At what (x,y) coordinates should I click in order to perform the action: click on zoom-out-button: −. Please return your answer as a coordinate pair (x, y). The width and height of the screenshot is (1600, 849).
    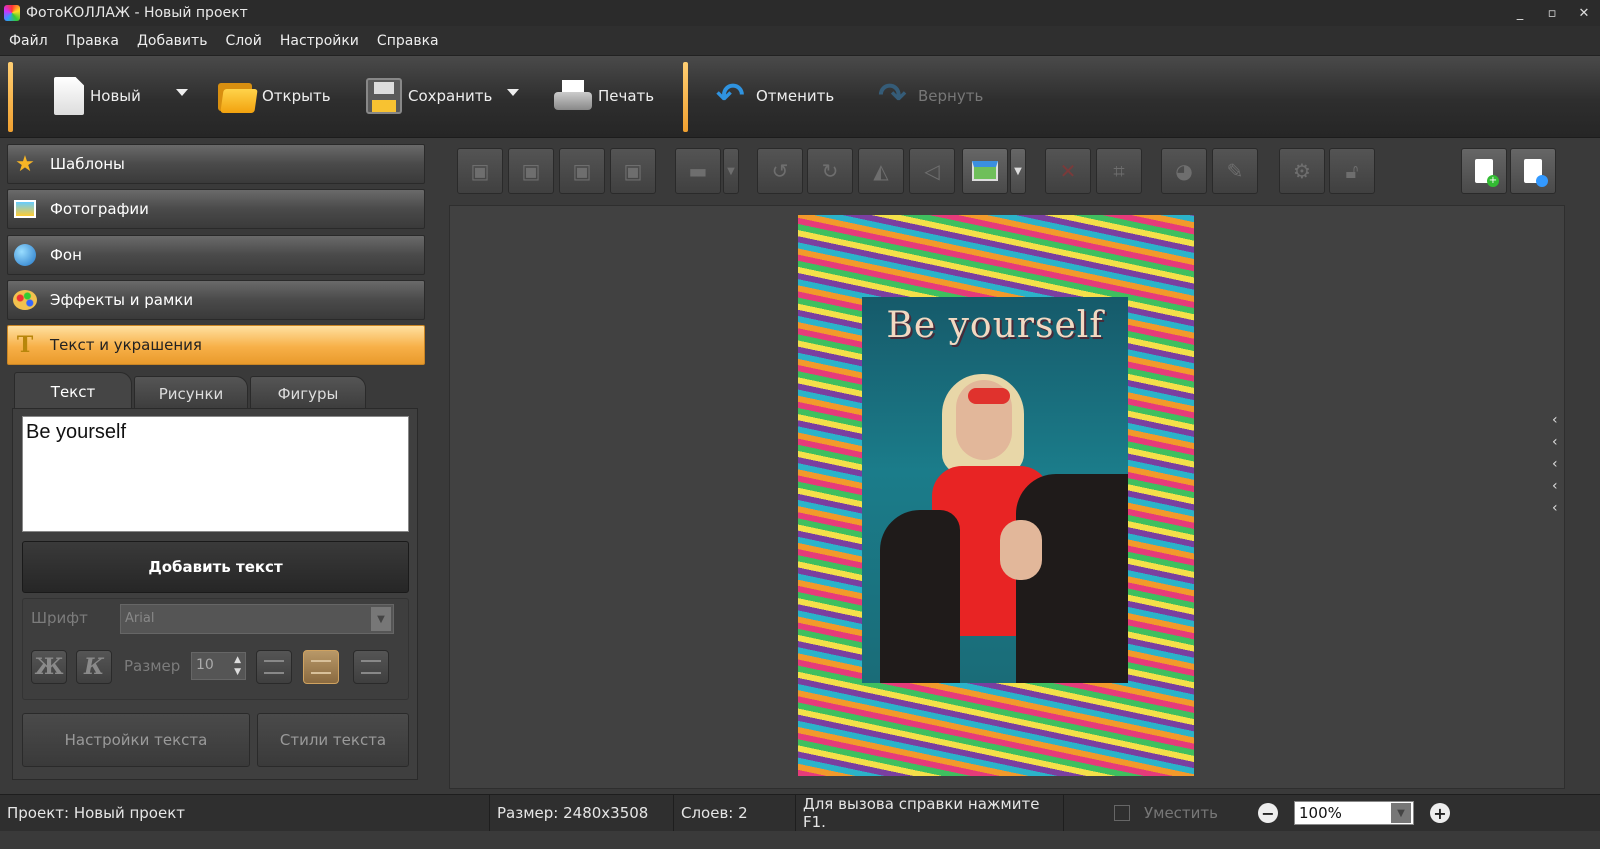
    Looking at the image, I should click on (1268, 813).